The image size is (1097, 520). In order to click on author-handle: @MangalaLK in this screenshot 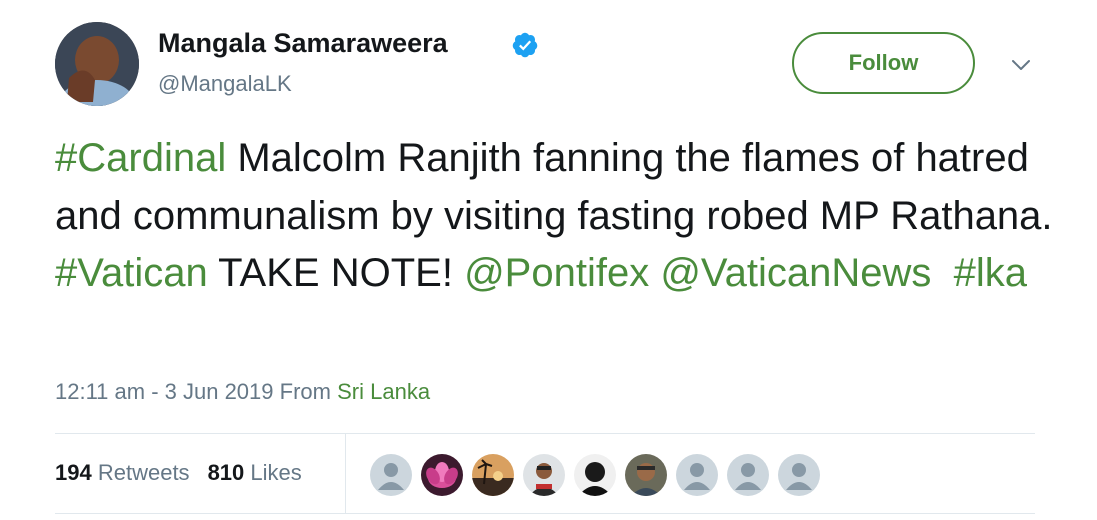, I will do `click(225, 84)`.